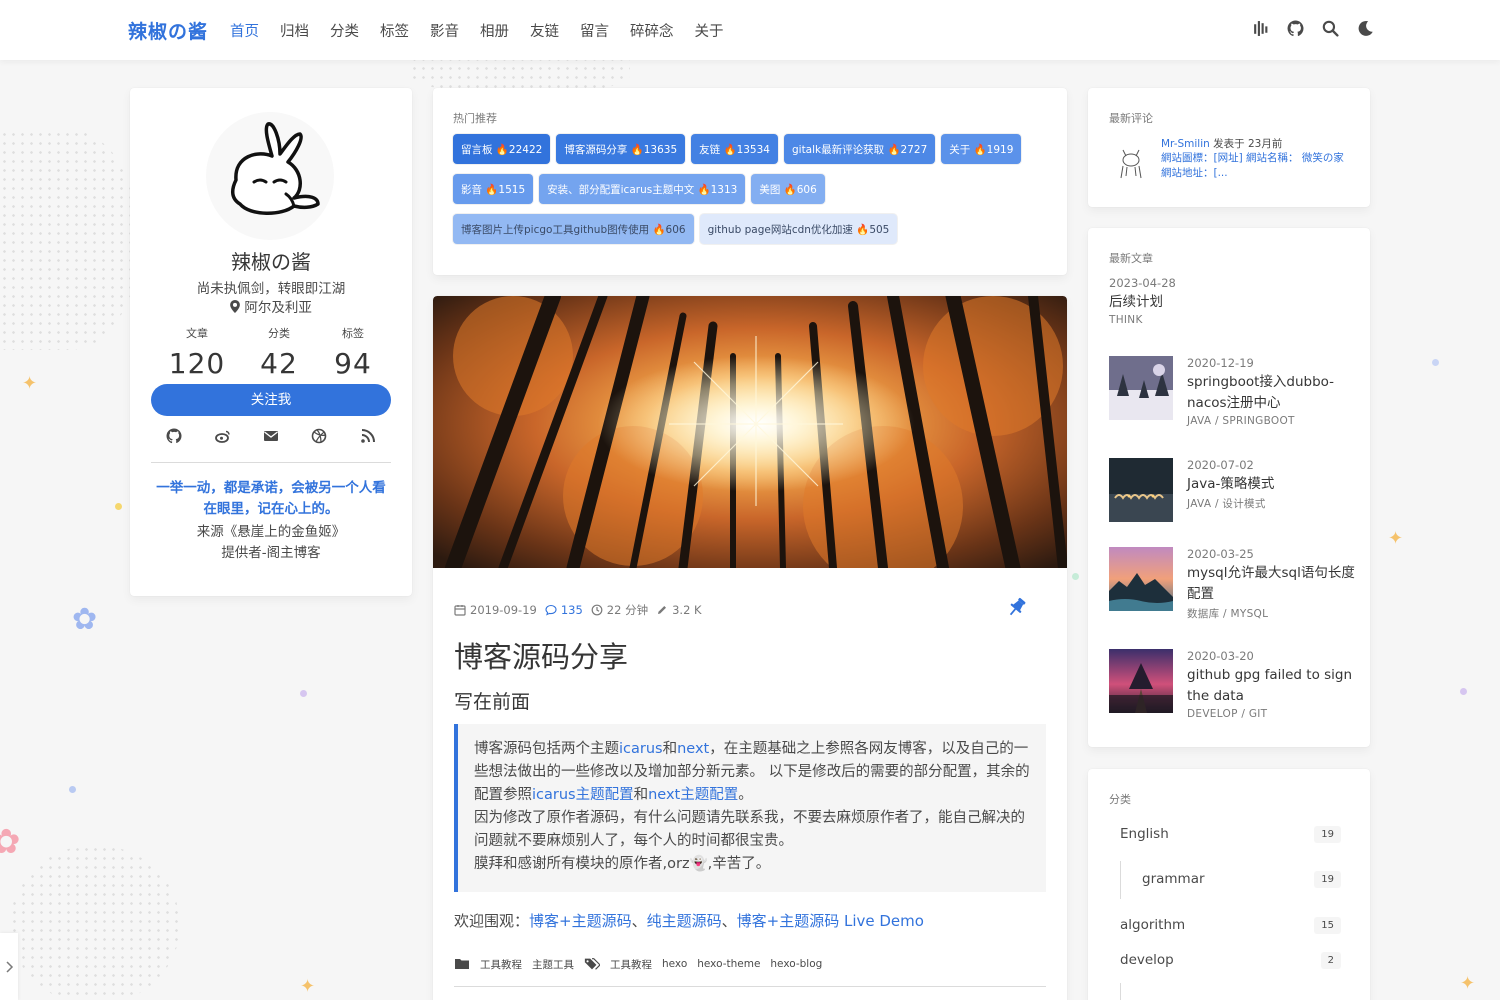 Image resolution: width=1500 pixels, height=1000 pixels. What do you see at coordinates (597, 610) in the screenshot?
I see `clock-icon` at bounding box center [597, 610].